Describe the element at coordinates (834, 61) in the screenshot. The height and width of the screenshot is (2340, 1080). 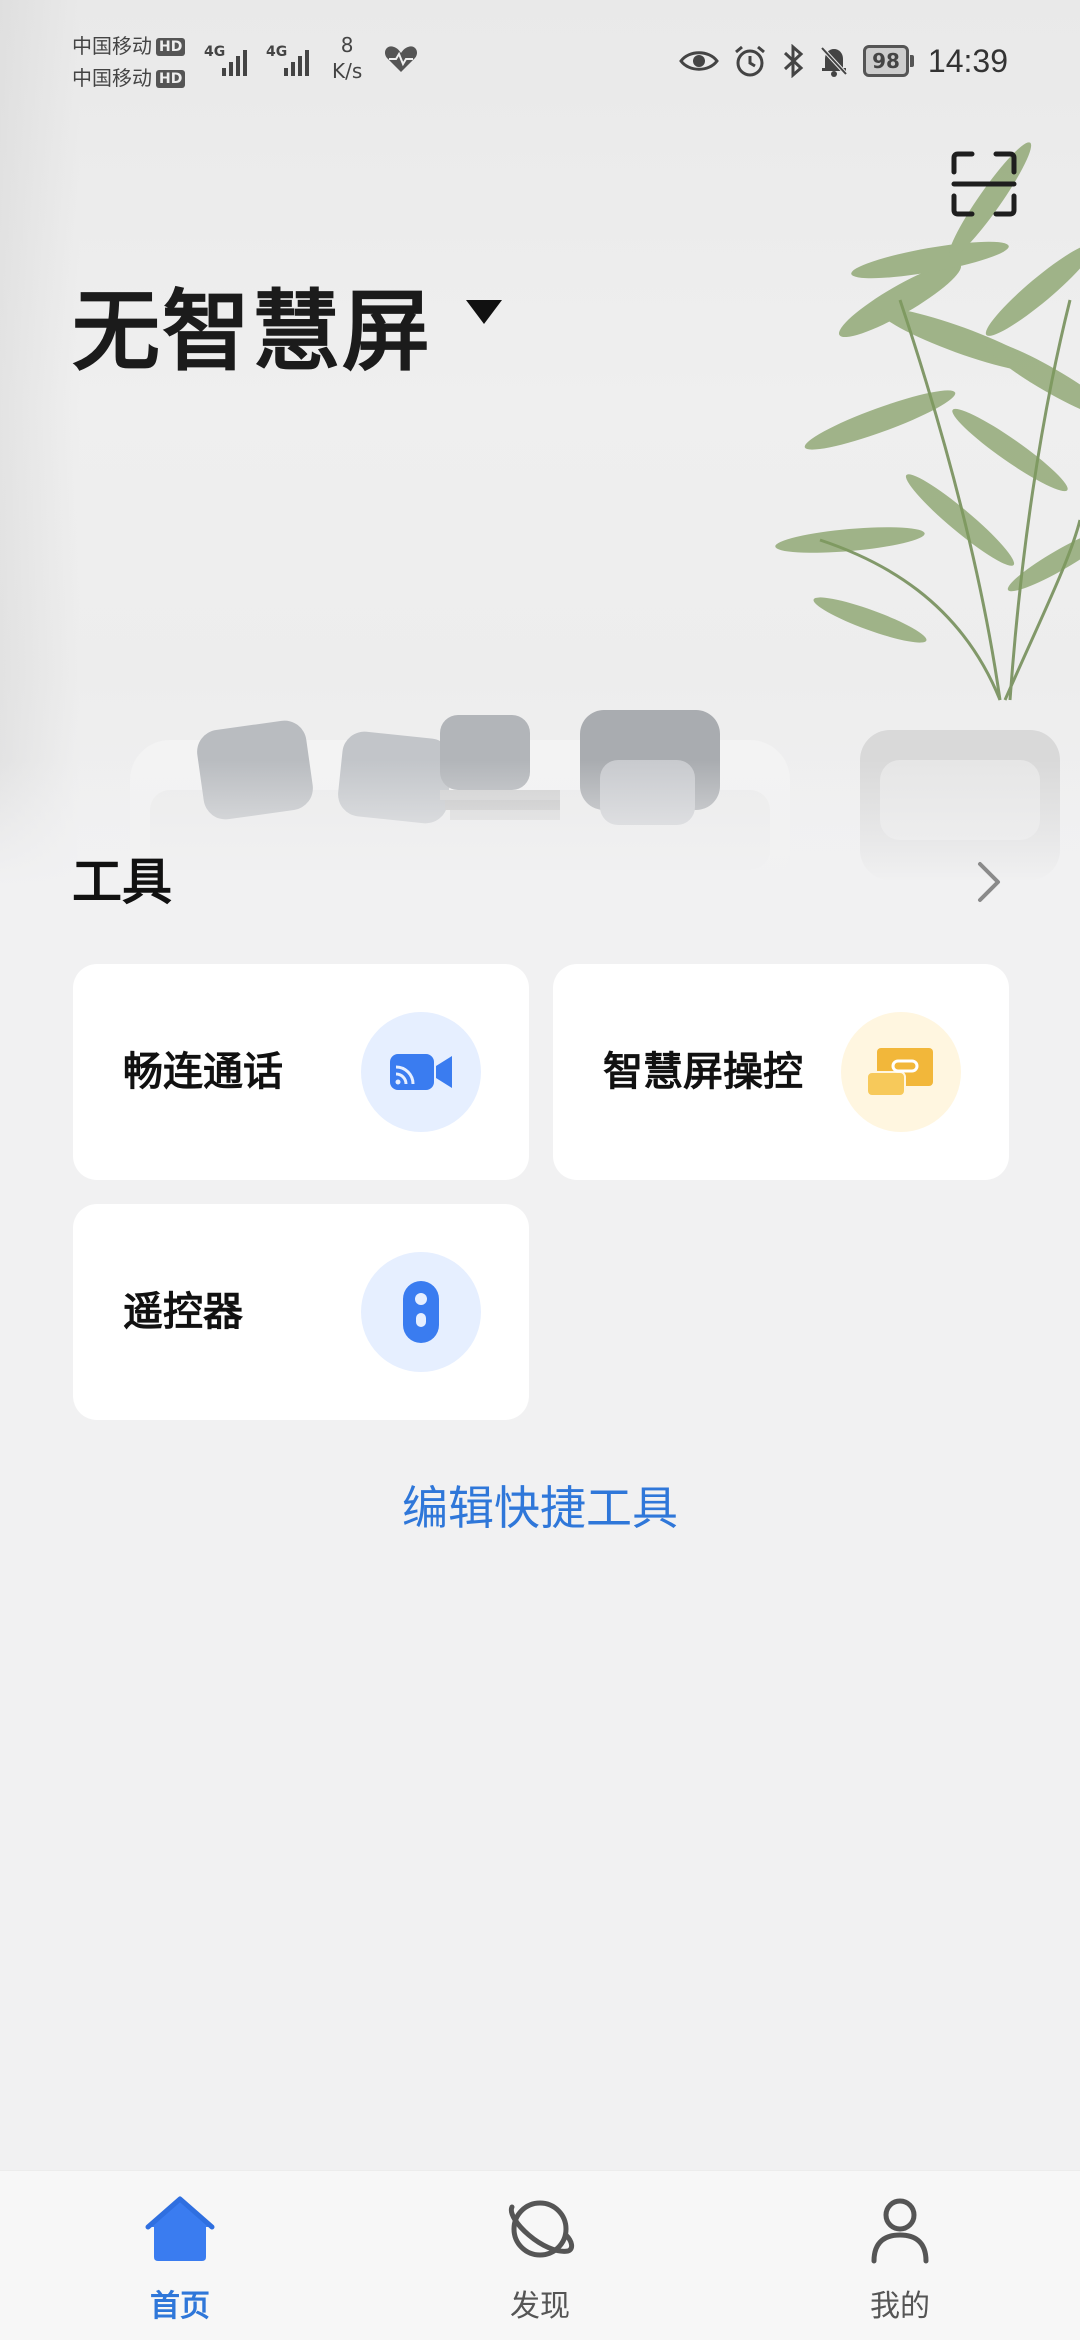
I see `mute-bell-icon` at that location.